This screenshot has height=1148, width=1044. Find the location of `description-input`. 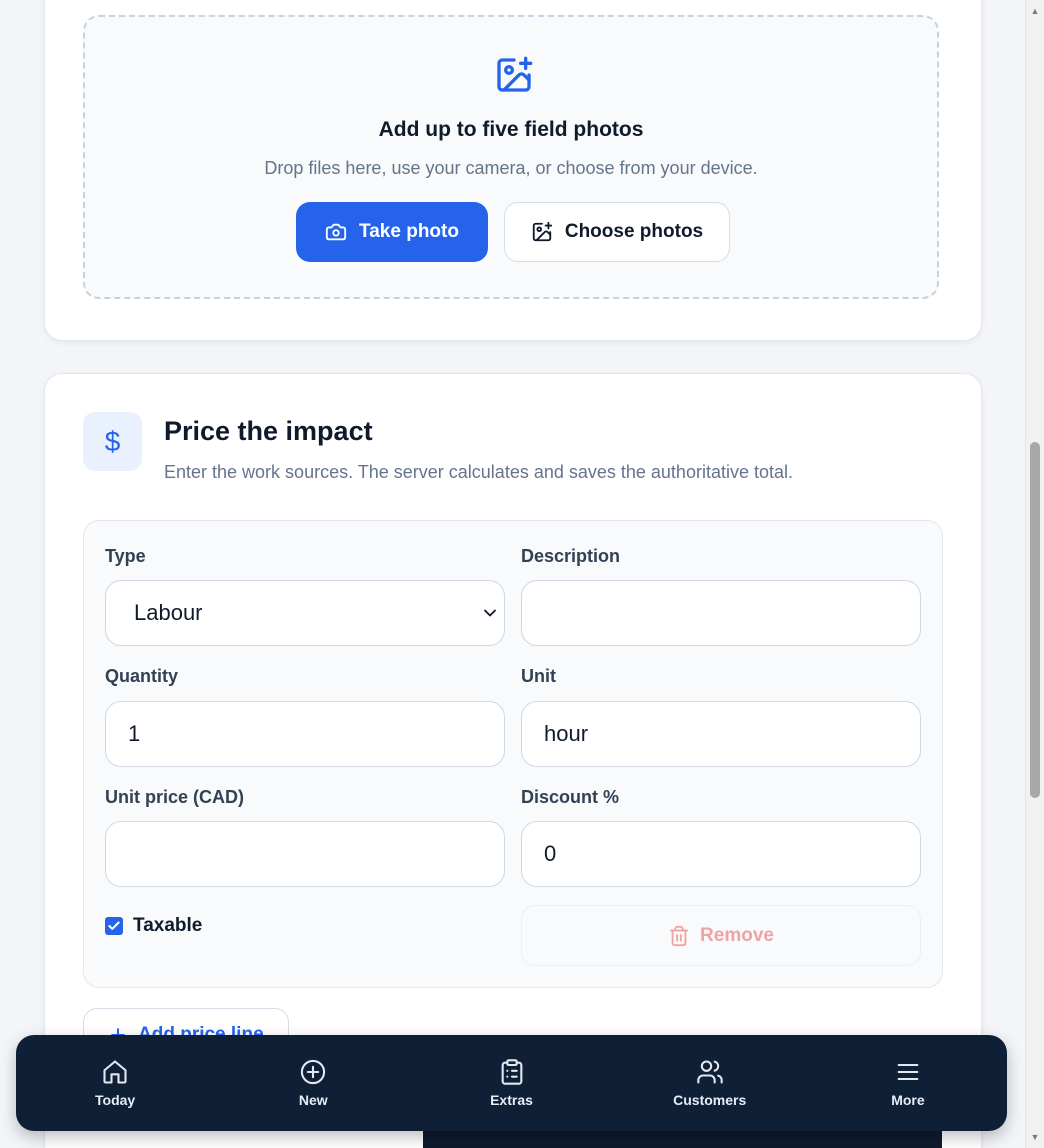

description-input is located at coordinates (721, 613).